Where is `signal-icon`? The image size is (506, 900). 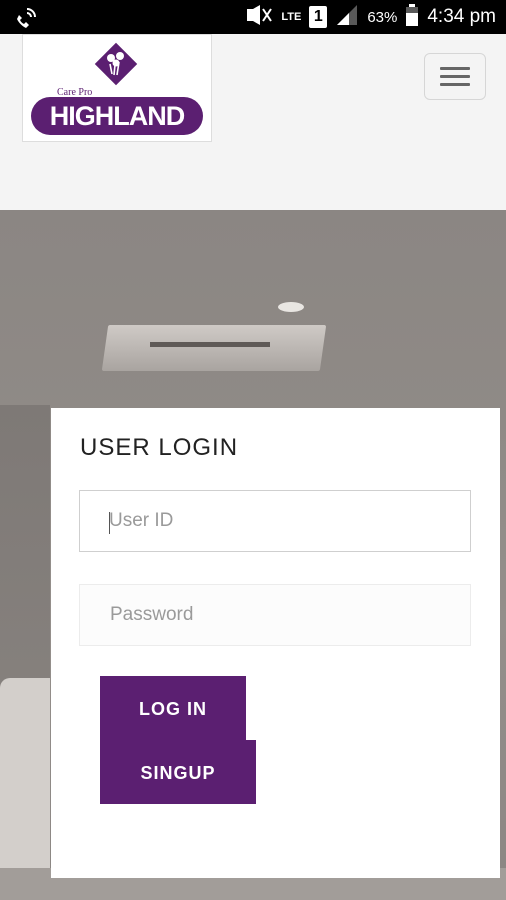
signal-icon is located at coordinates (347, 17).